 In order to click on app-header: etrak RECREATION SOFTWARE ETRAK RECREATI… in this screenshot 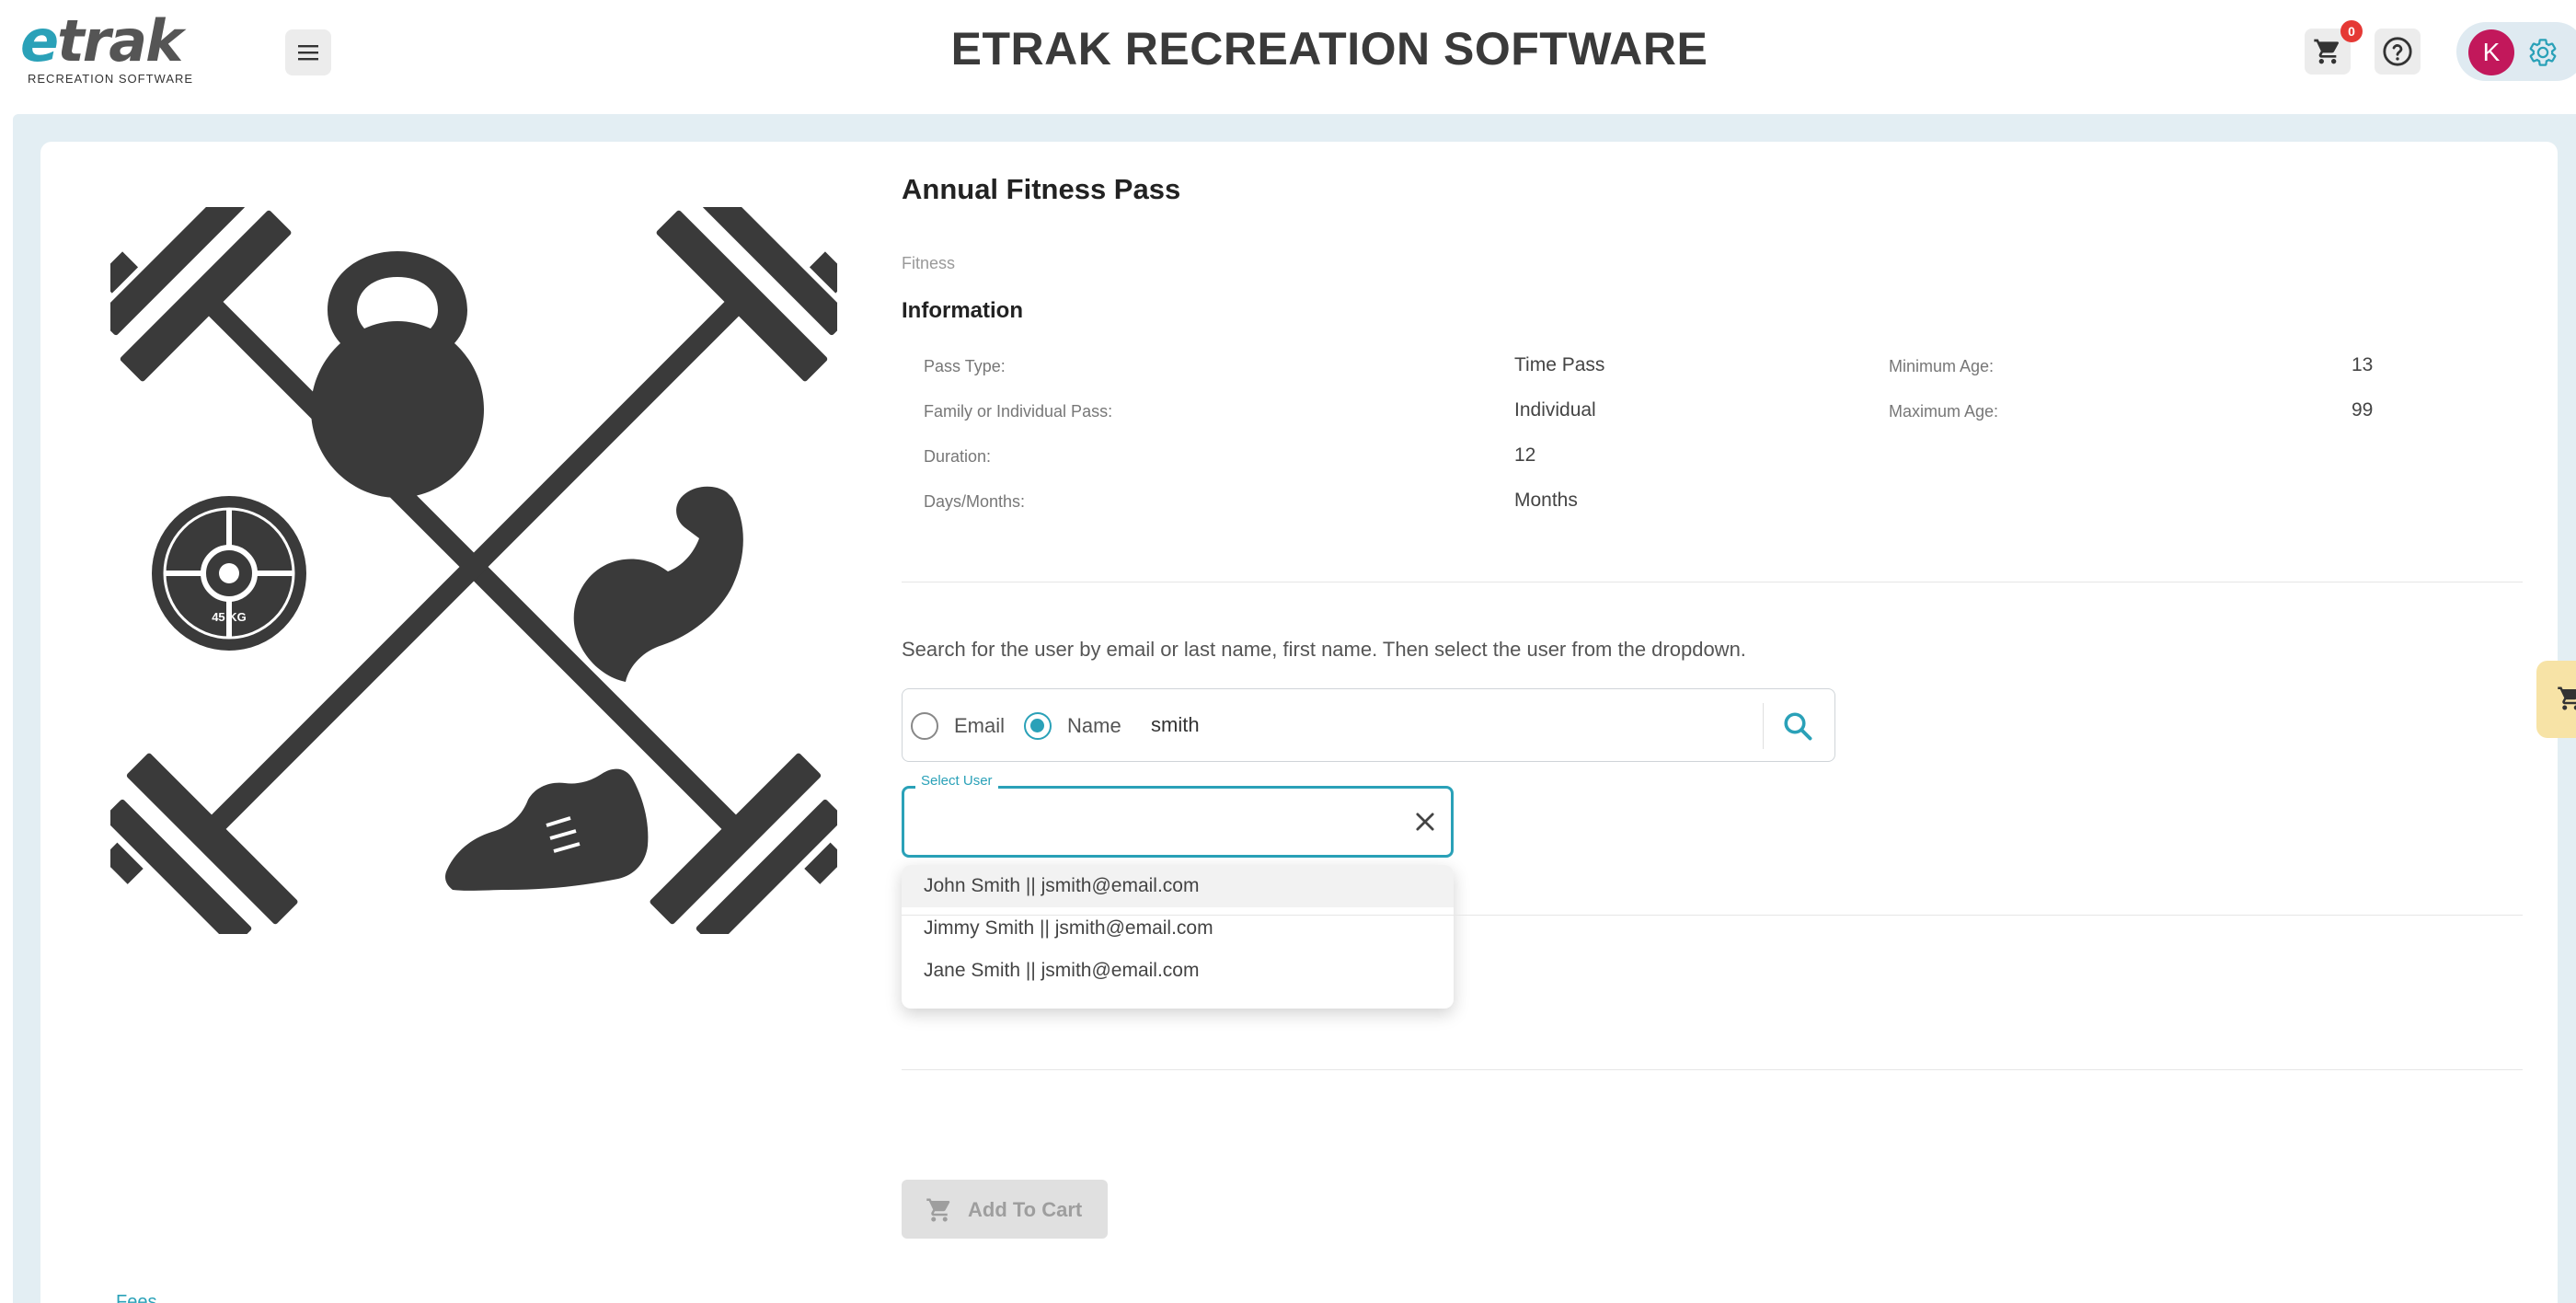, I will do `click(1288, 51)`.